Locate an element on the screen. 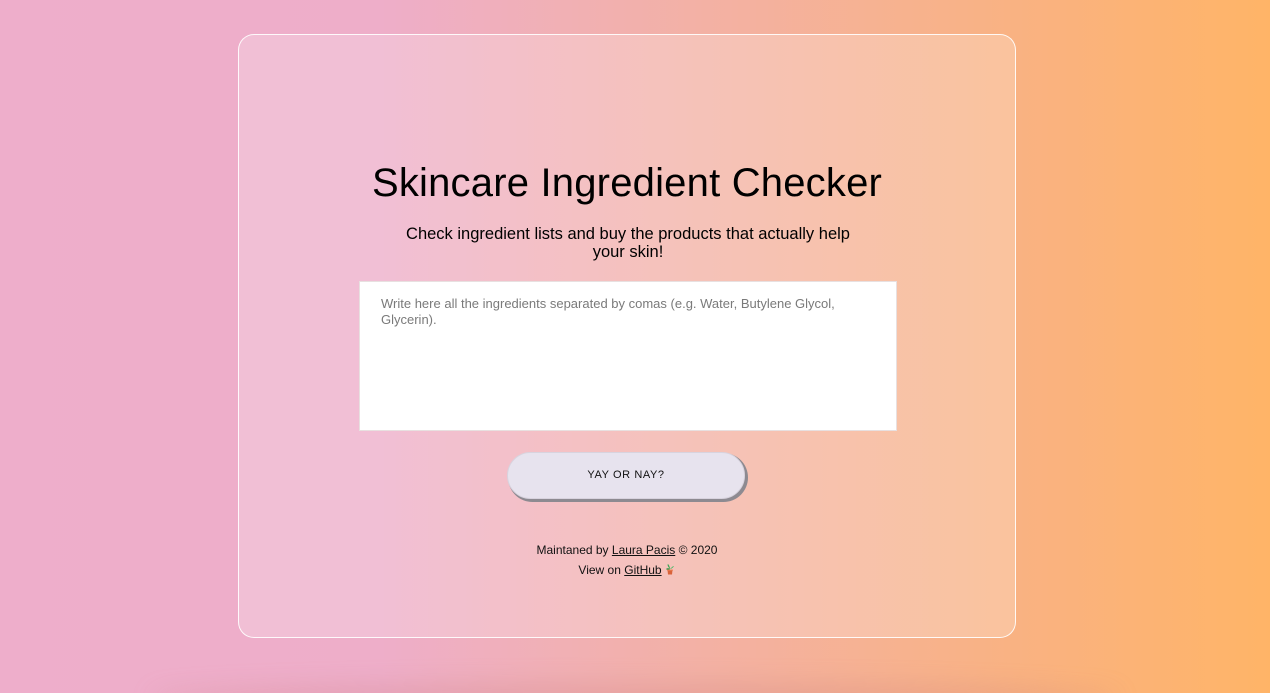  maintained-by-text: Maintaned by is located at coordinates (572, 550).